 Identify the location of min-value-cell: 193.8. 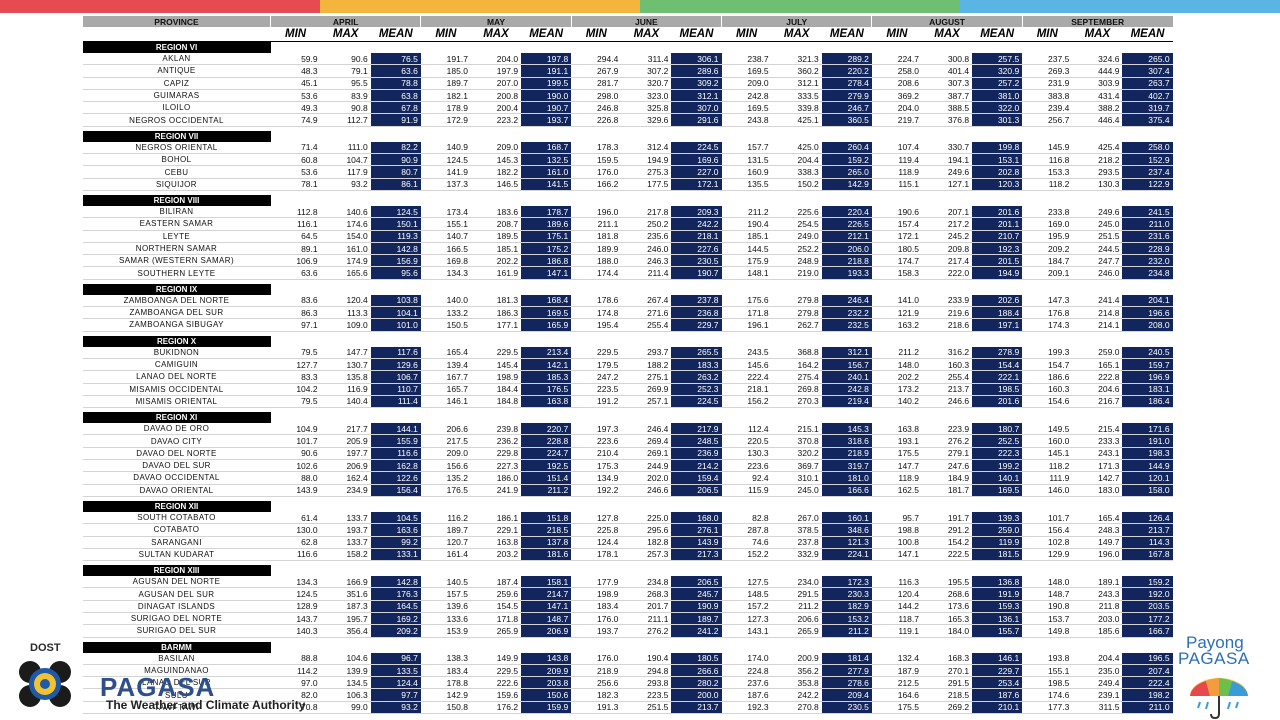
(1047, 658).